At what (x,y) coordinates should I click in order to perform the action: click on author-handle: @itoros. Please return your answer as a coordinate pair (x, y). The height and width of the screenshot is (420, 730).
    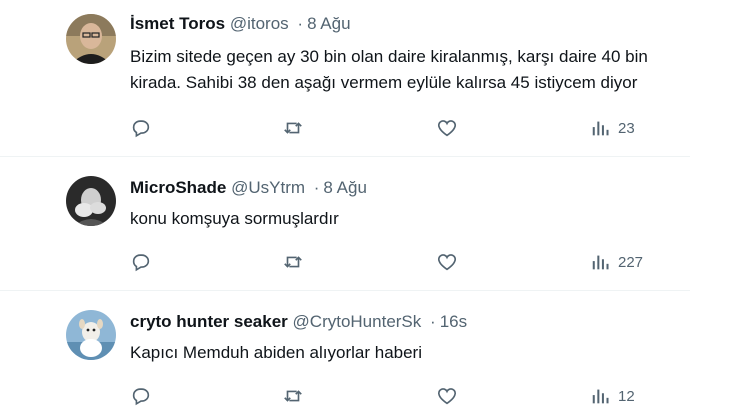
    Looking at the image, I should click on (259, 23).